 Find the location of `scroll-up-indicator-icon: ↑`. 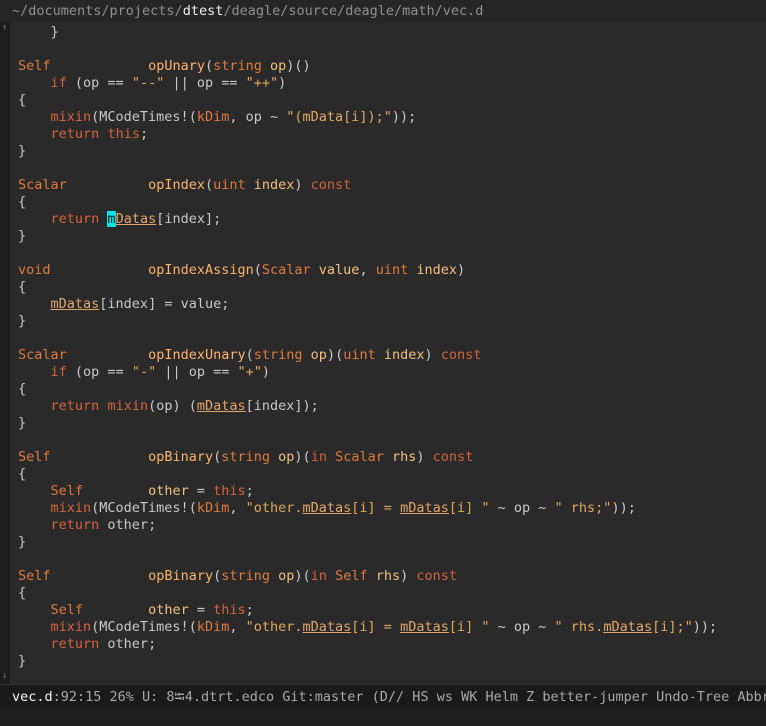

scroll-up-indicator-icon: ↑ is located at coordinates (5, 28).